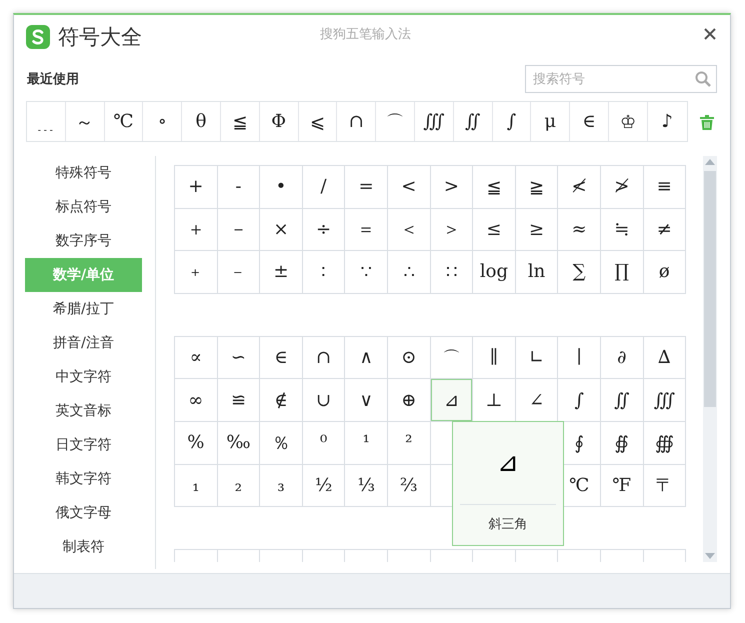  What do you see at coordinates (239, 187) in the screenshot?
I see `symbol-cell: -` at bounding box center [239, 187].